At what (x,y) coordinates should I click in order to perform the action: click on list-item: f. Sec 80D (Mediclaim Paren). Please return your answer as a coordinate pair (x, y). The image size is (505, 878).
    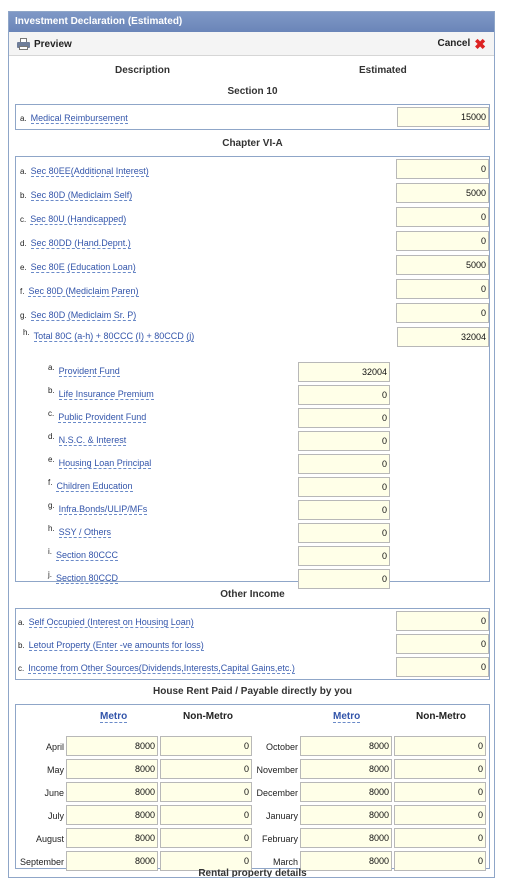
    Looking at the image, I should click on (79, 291).